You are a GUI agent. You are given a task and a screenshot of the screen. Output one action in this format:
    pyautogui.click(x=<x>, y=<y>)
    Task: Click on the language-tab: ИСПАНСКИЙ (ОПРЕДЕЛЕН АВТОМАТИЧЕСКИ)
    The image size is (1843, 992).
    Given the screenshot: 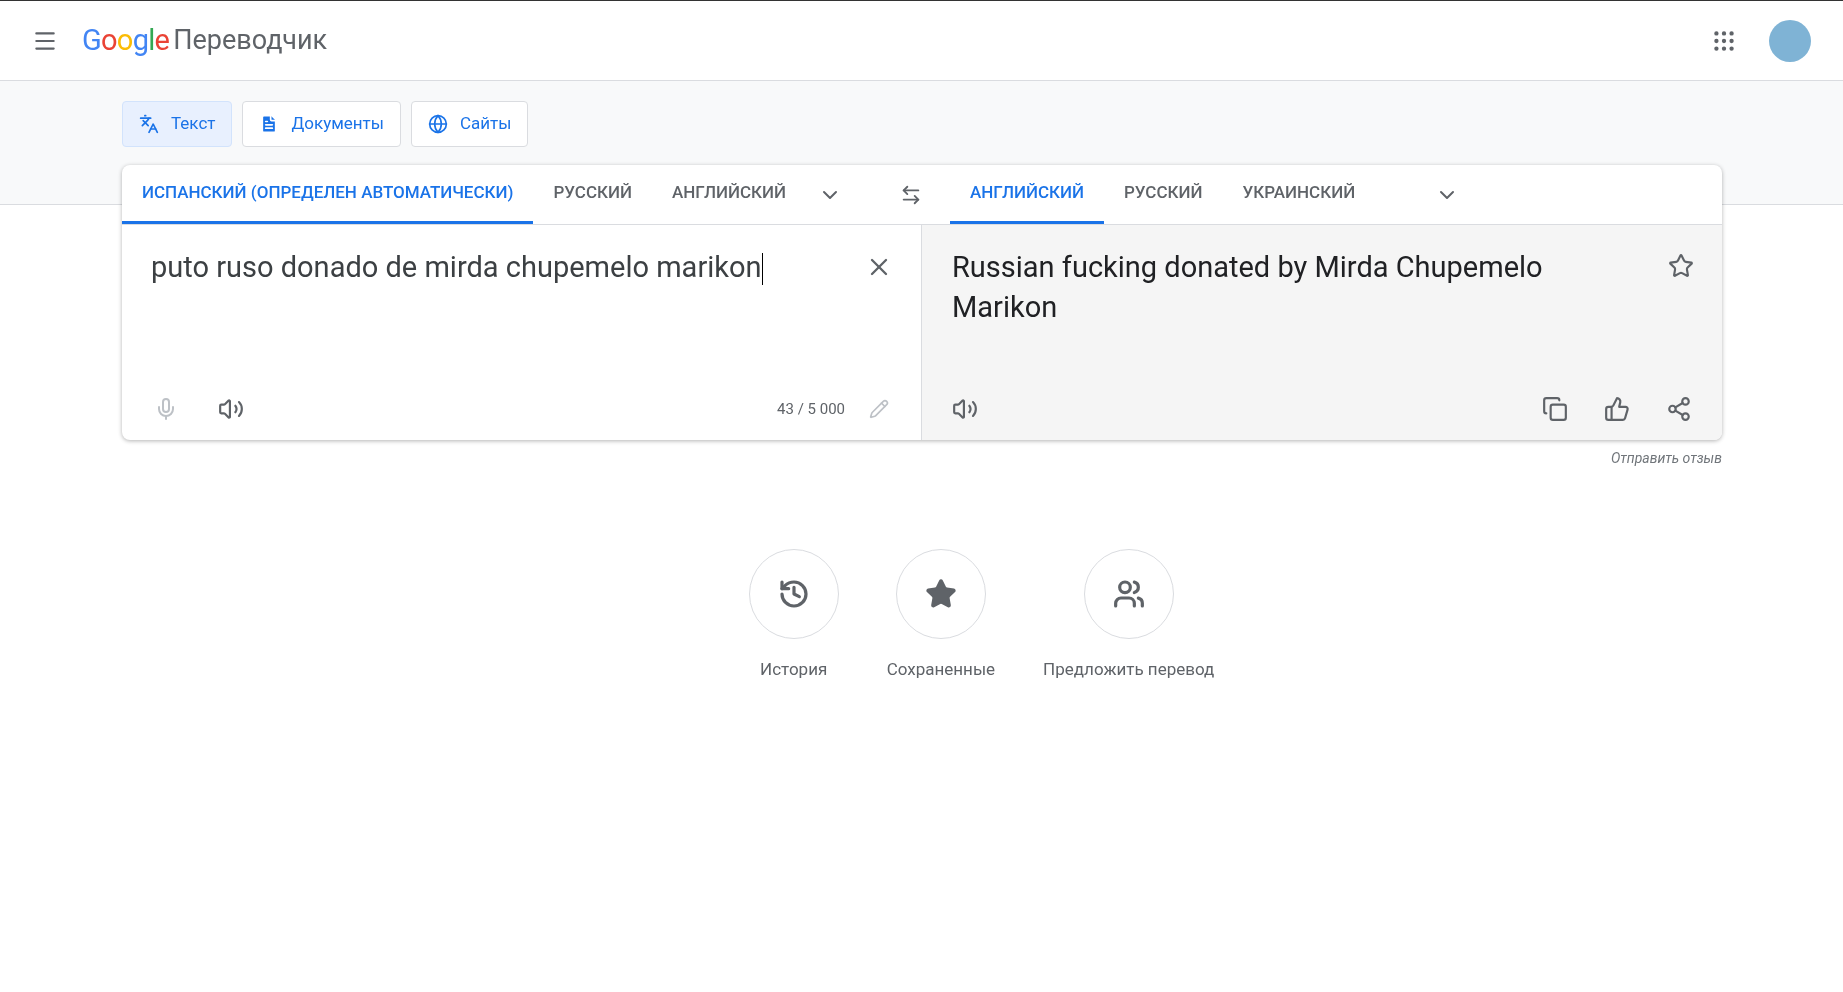 What is the action you would take?
    pyautogui.click(x=328, y=194)
    